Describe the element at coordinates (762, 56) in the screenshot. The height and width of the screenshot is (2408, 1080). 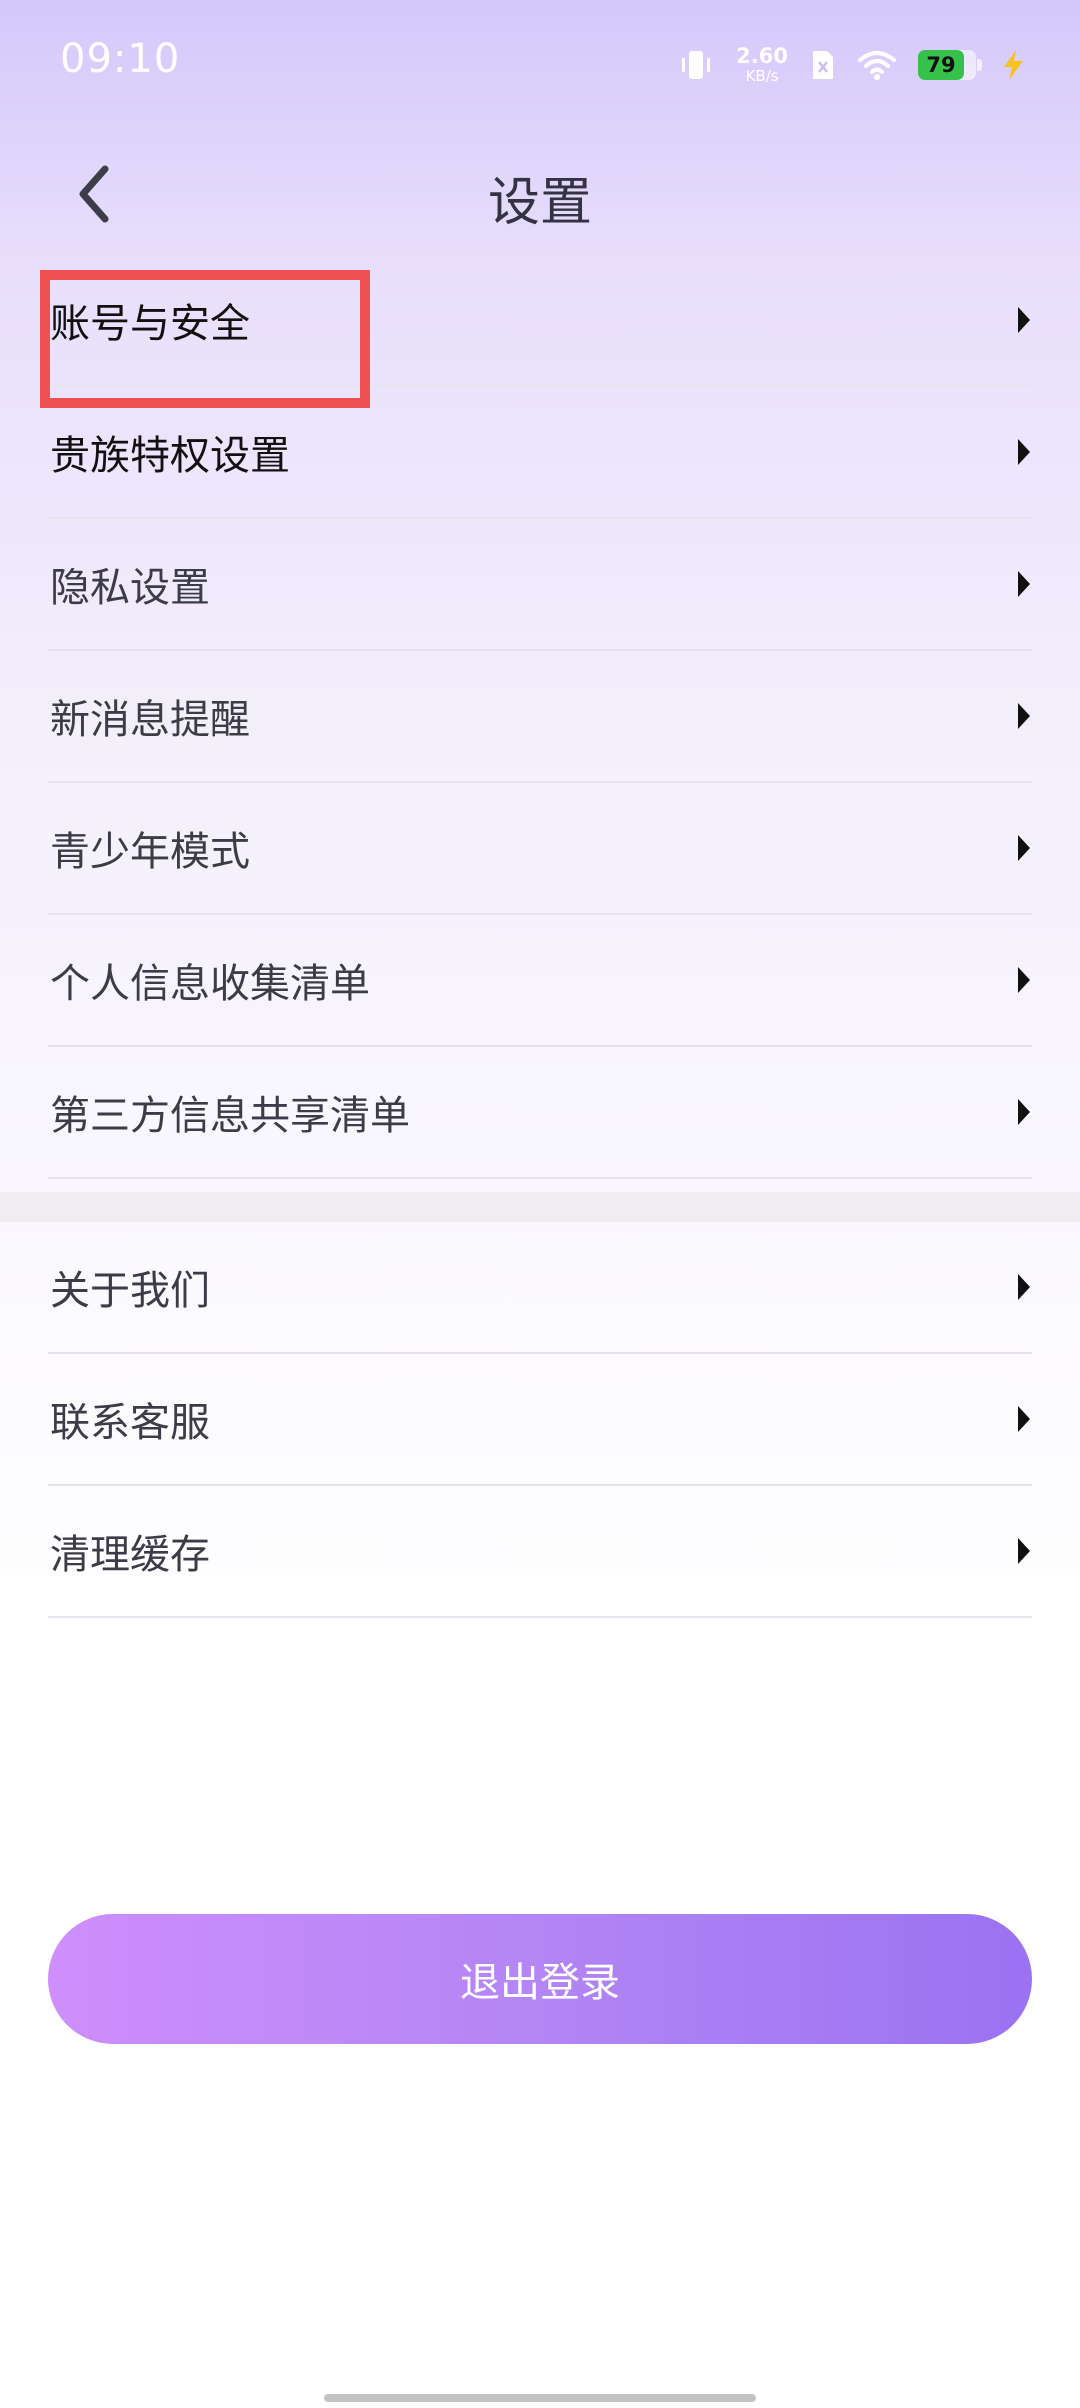
I see `network-speed-value: 2.60` at that location.